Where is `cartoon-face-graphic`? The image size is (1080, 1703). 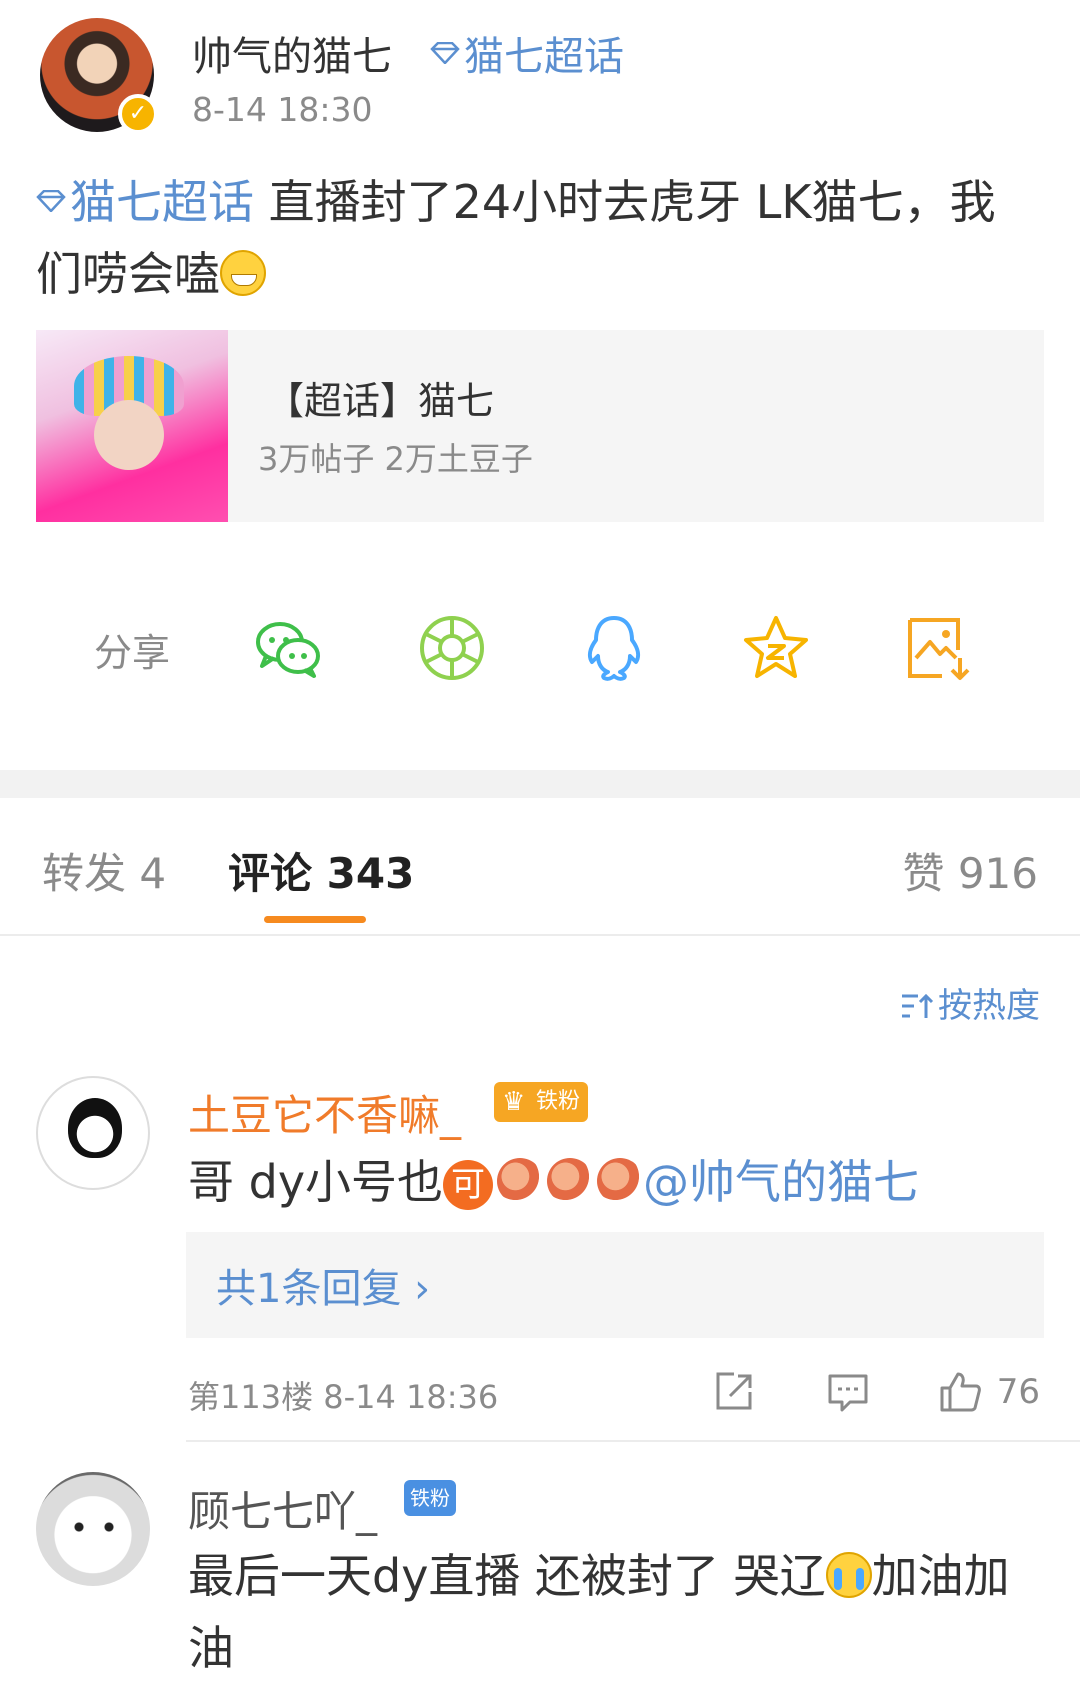 cartoon-face-graphic is located at coordinates (95, 1128).